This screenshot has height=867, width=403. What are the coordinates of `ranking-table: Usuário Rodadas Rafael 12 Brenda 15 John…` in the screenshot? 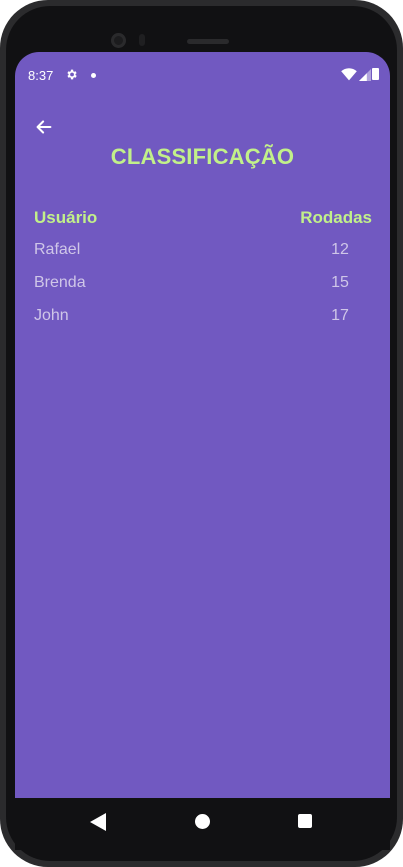 It's located at (203, 274).